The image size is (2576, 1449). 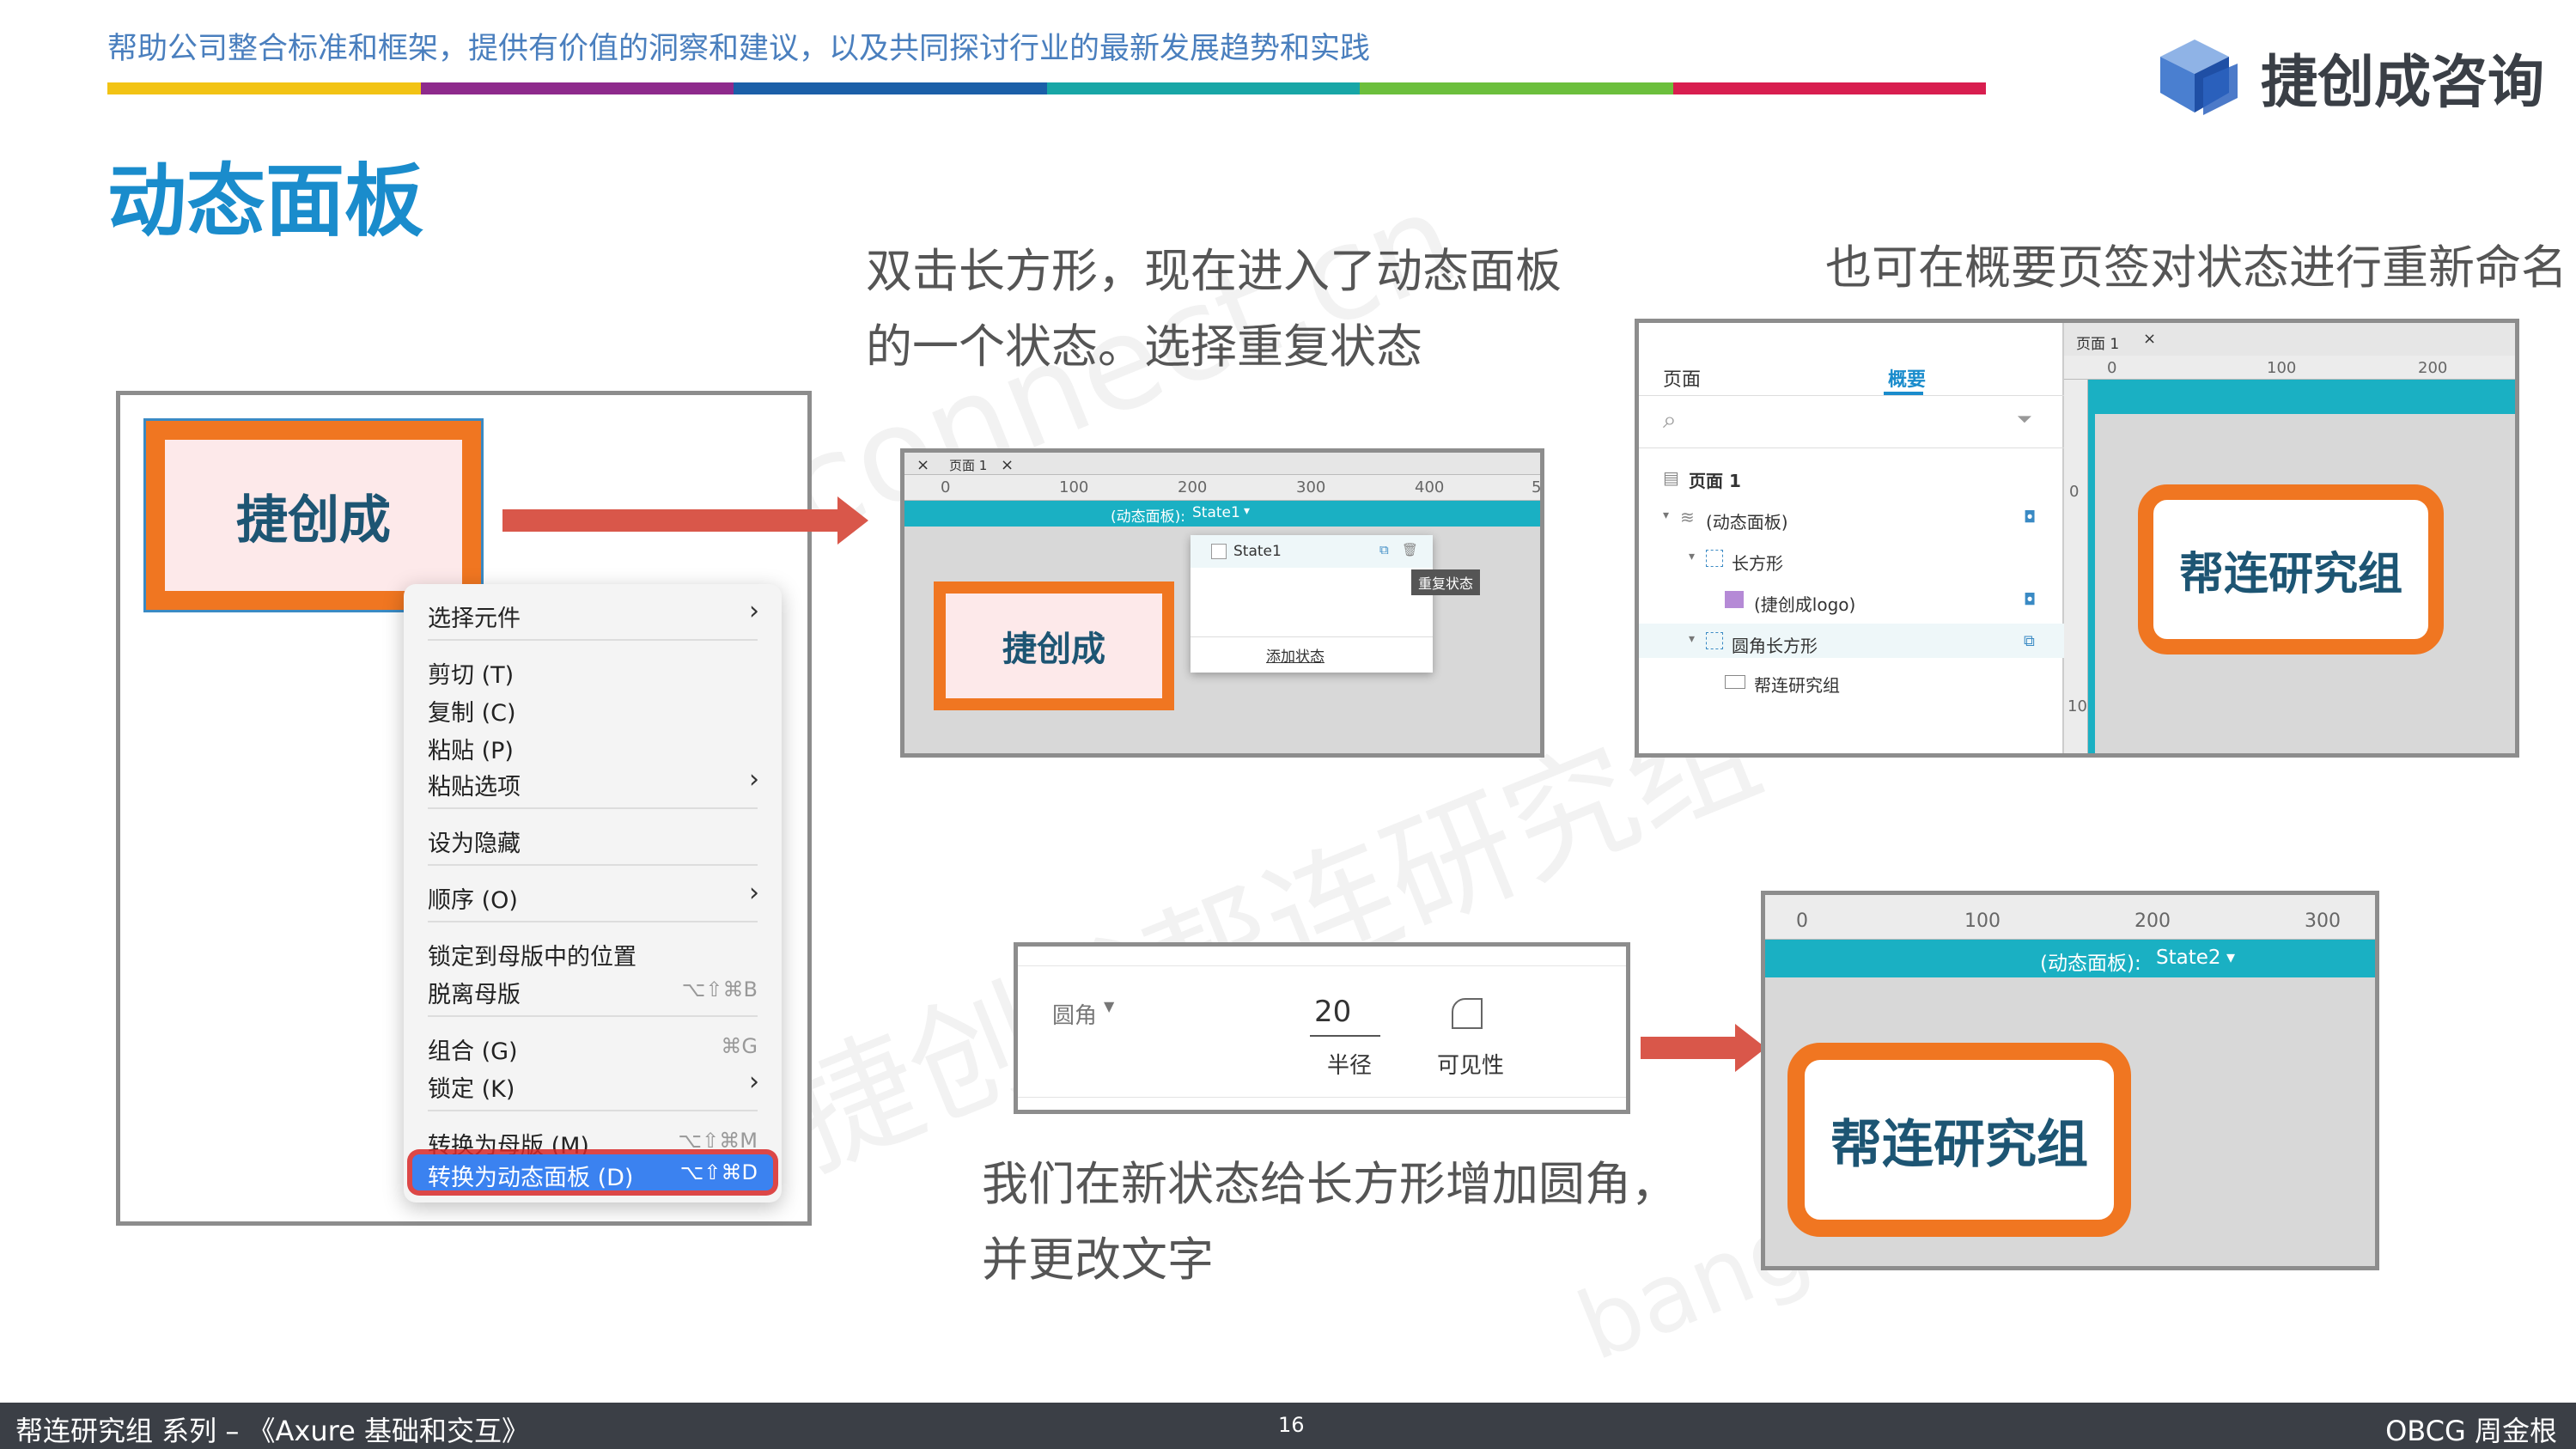 What do you see at coordinates (1295, 655) in the screenshot?
I see `add-state-link: 添加状态` at bounding box center [1295, 655].